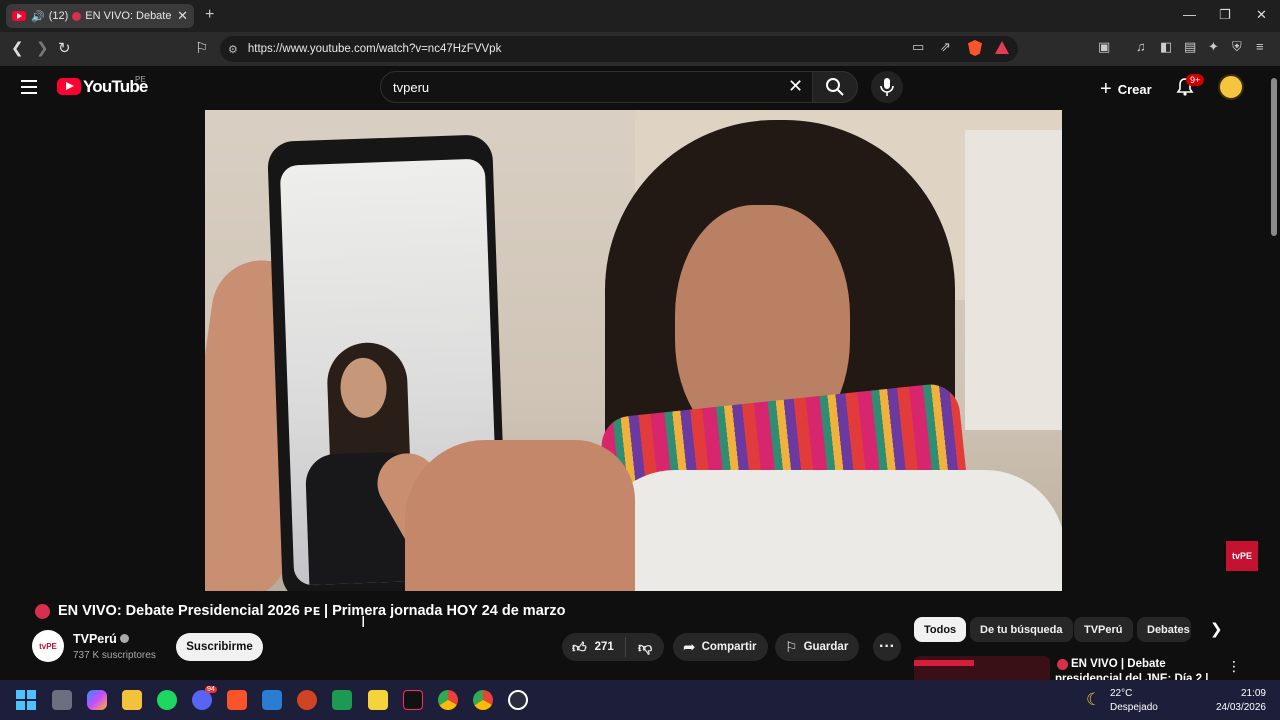 This screenshot has width=1280, height=720. I want to click on create-button: + Crear, so click(1126, 89).